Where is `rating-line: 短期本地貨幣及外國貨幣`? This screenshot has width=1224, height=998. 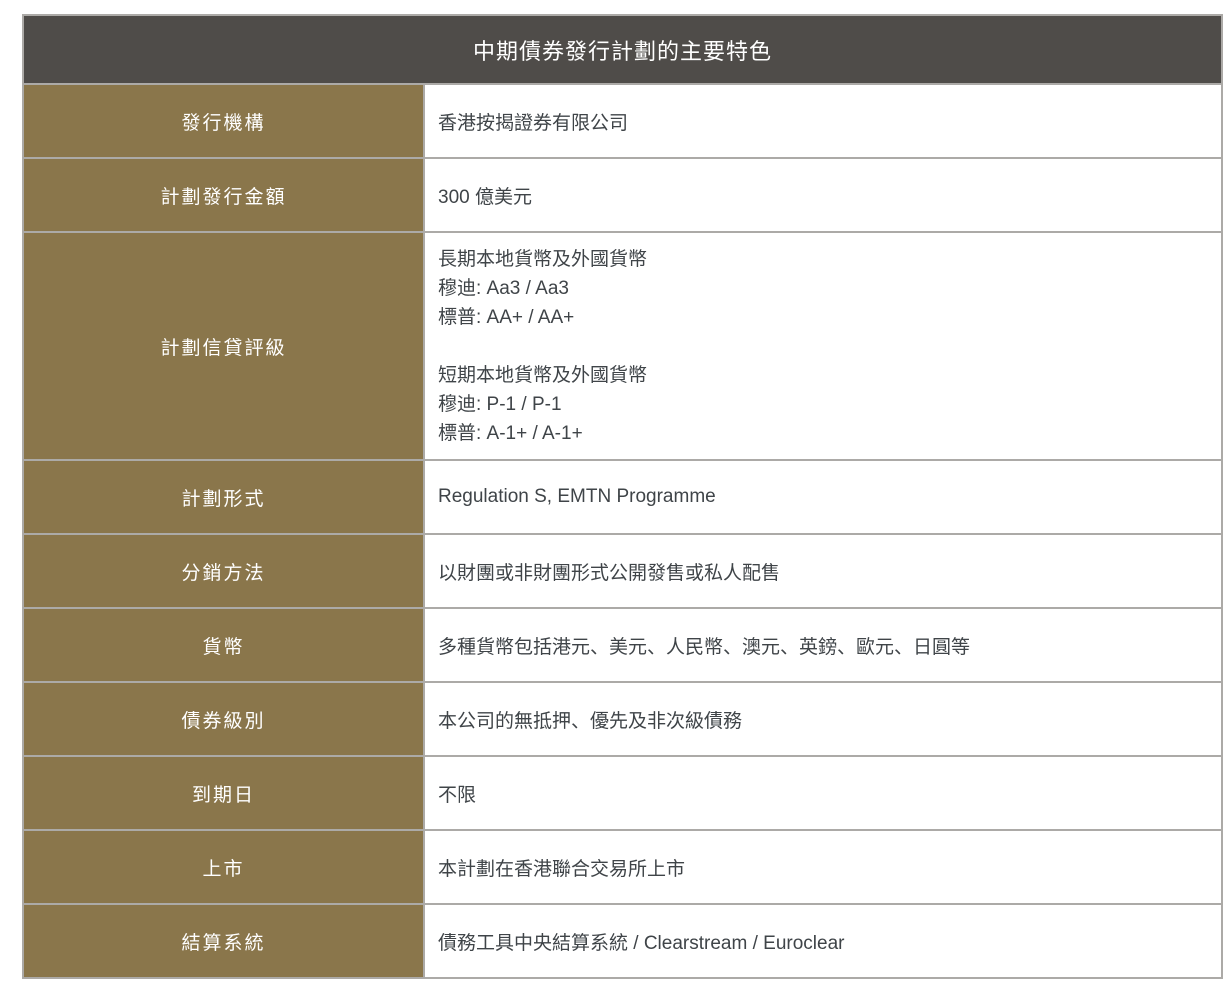
rating-line: 短期本地貨幣及外國貨幣 is located at coordinates (543, 375).